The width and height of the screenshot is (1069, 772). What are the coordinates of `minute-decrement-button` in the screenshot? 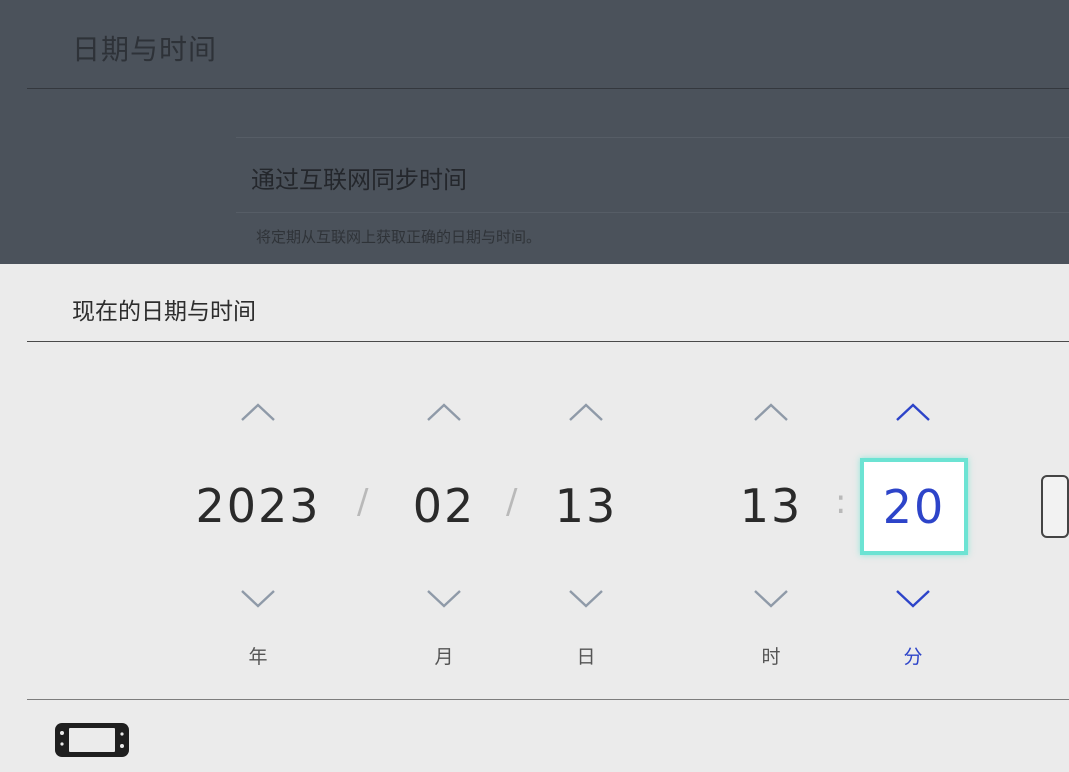 It's located at (913, 599).